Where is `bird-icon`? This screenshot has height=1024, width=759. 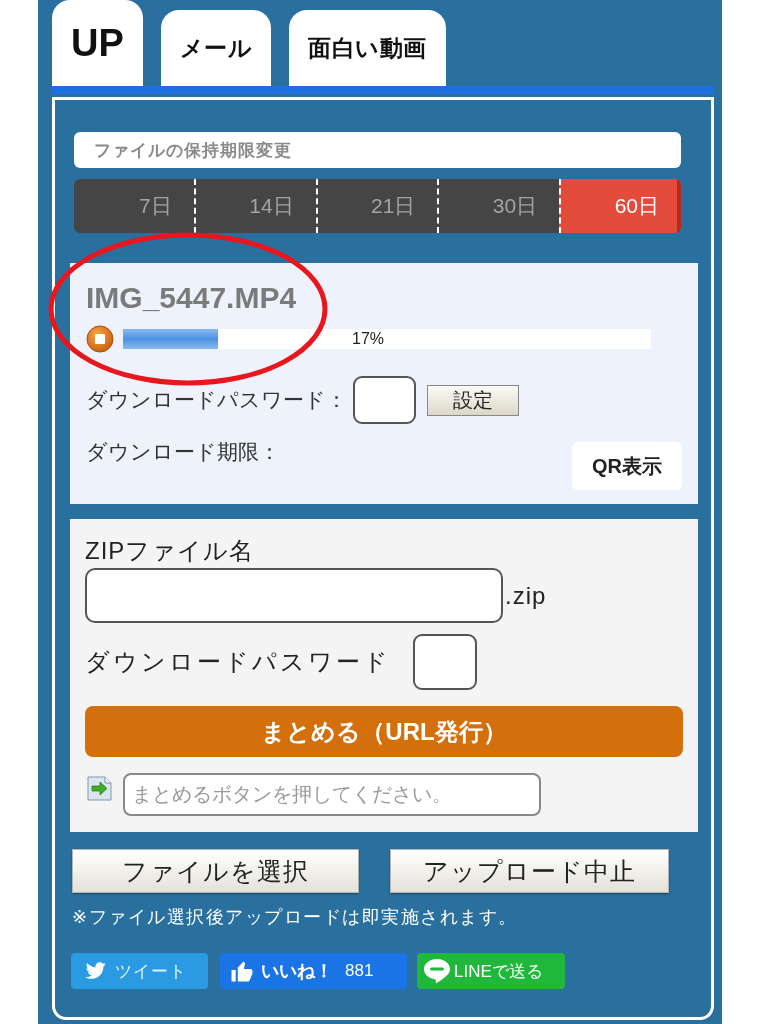 bird-icon is located at coordinates (96, 971).